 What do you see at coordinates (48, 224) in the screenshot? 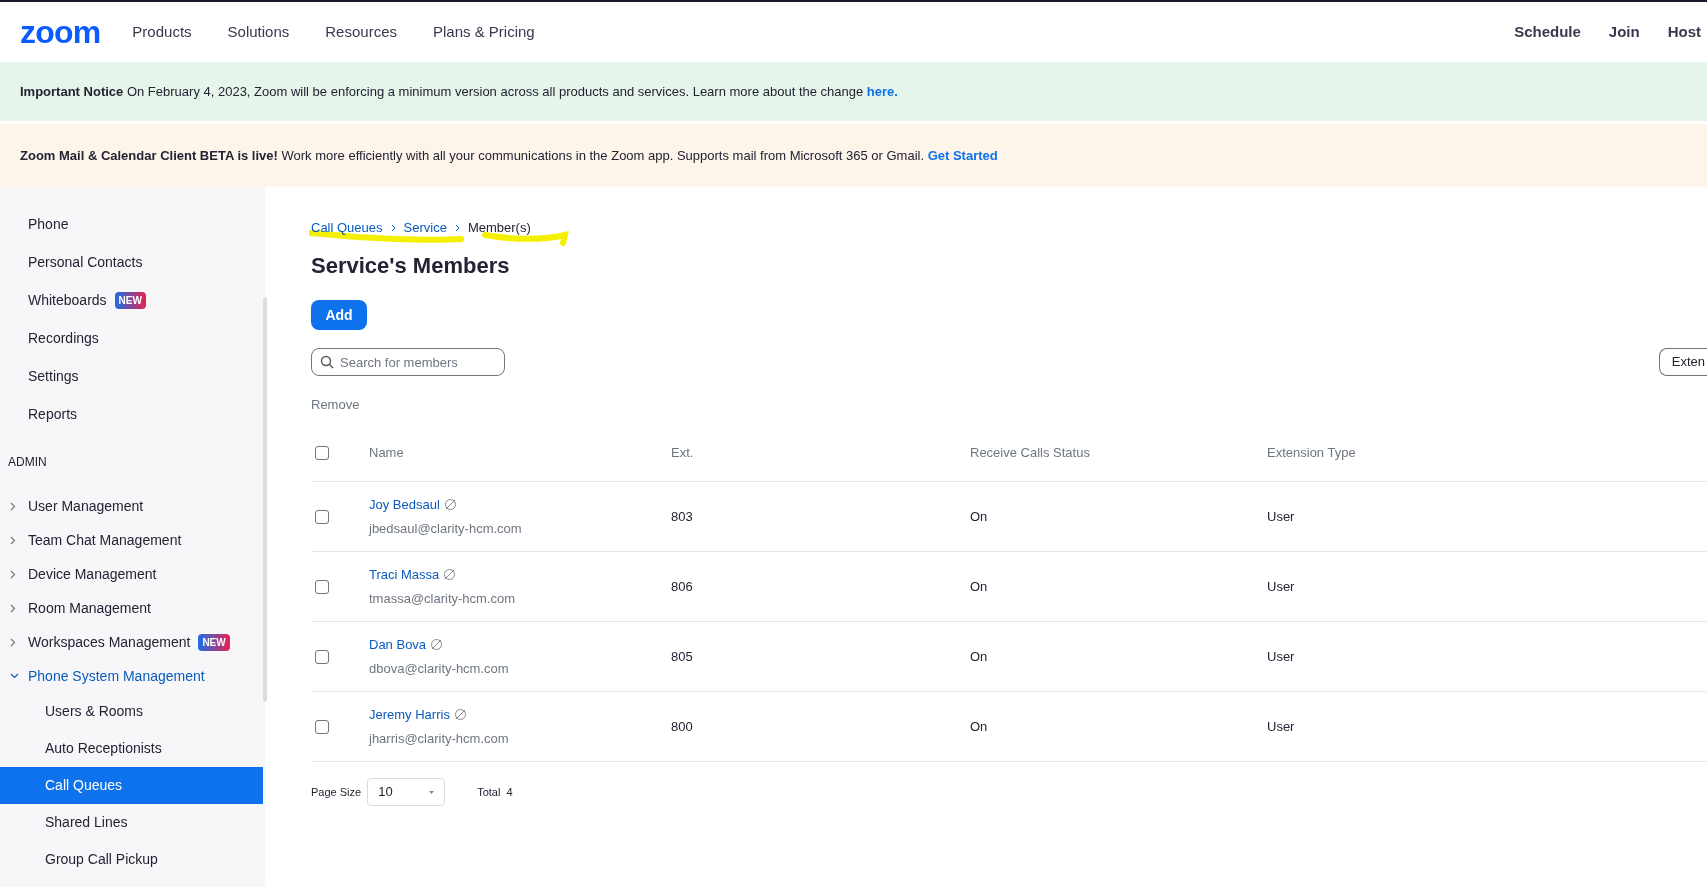
I see `sidebar-label: Phone` at bounding box center [48, 224].